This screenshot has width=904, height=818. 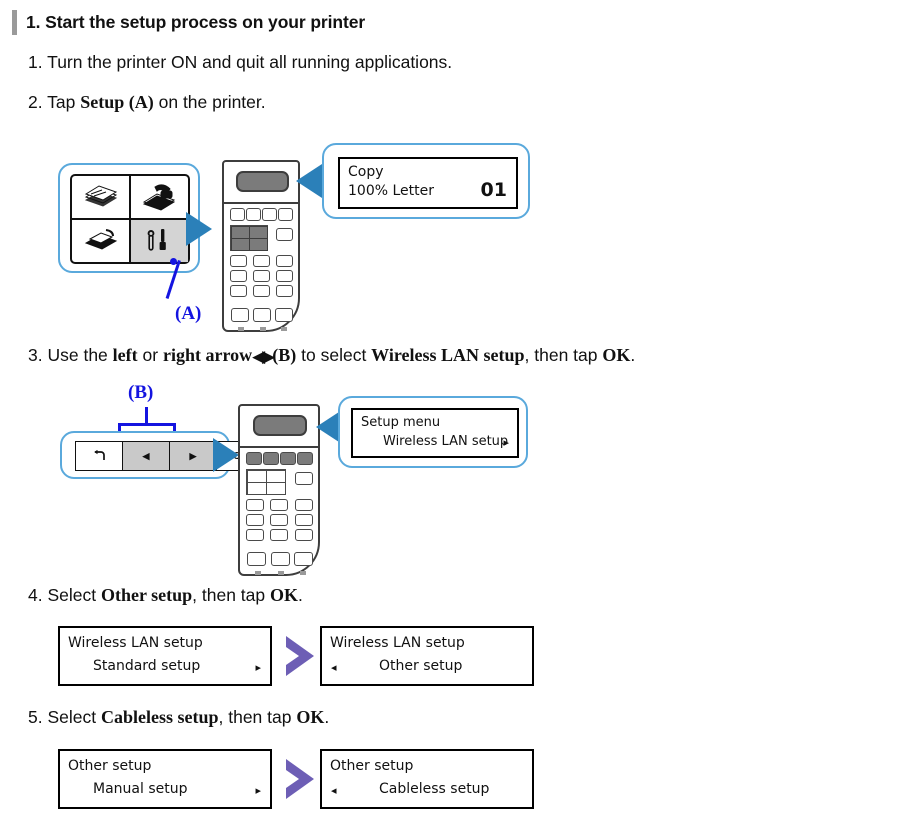 What do you see at coordinates (256, 559) in the screenshot?
I see `bottom-key-b1` at bounding box center [256, 559].